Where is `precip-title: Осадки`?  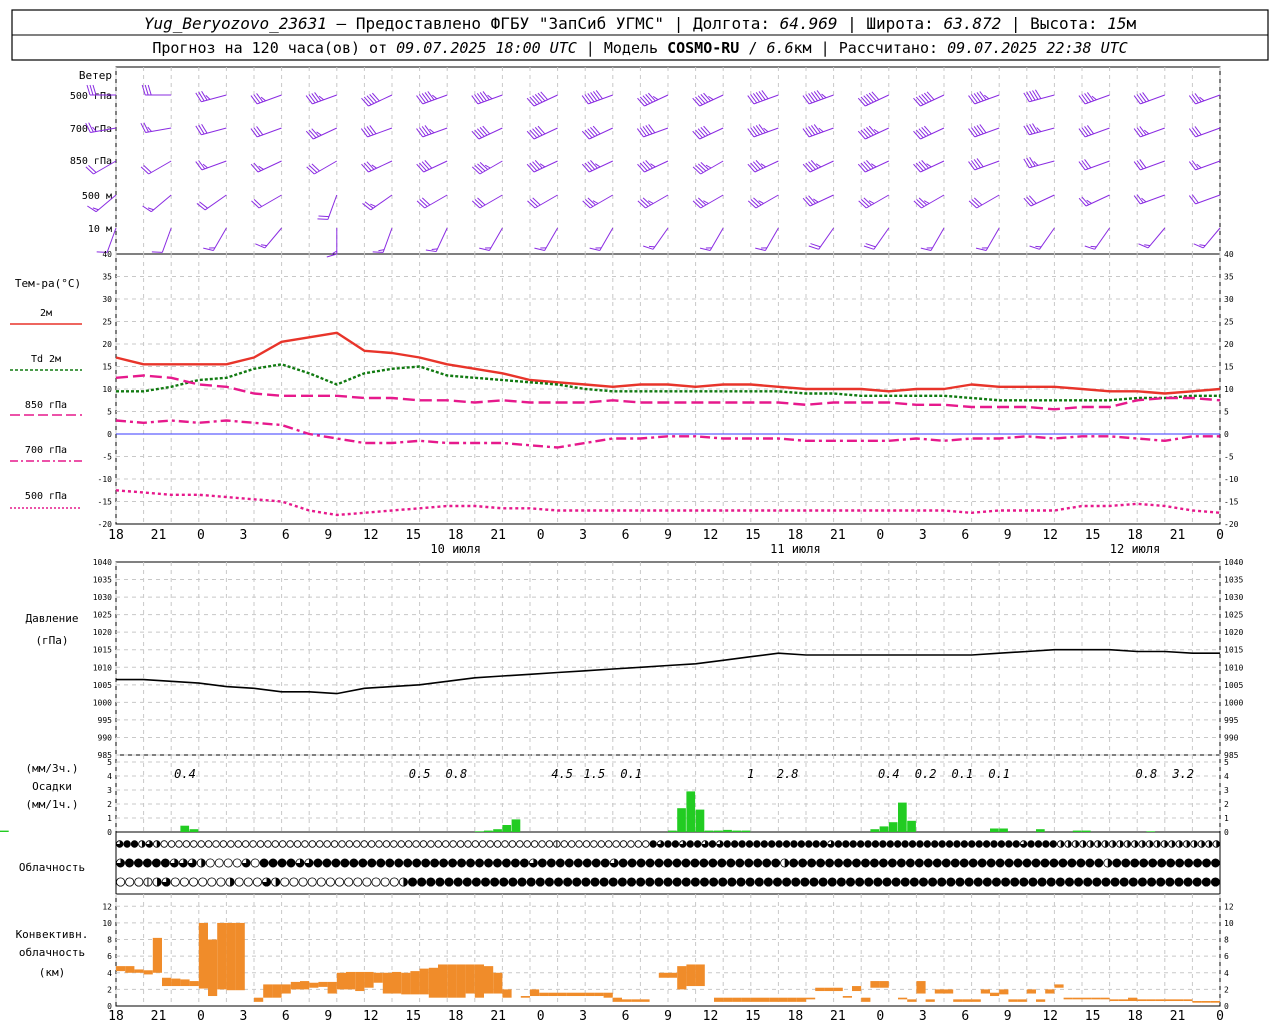
precip-title: Осадки is located at coordinates (52, 786).